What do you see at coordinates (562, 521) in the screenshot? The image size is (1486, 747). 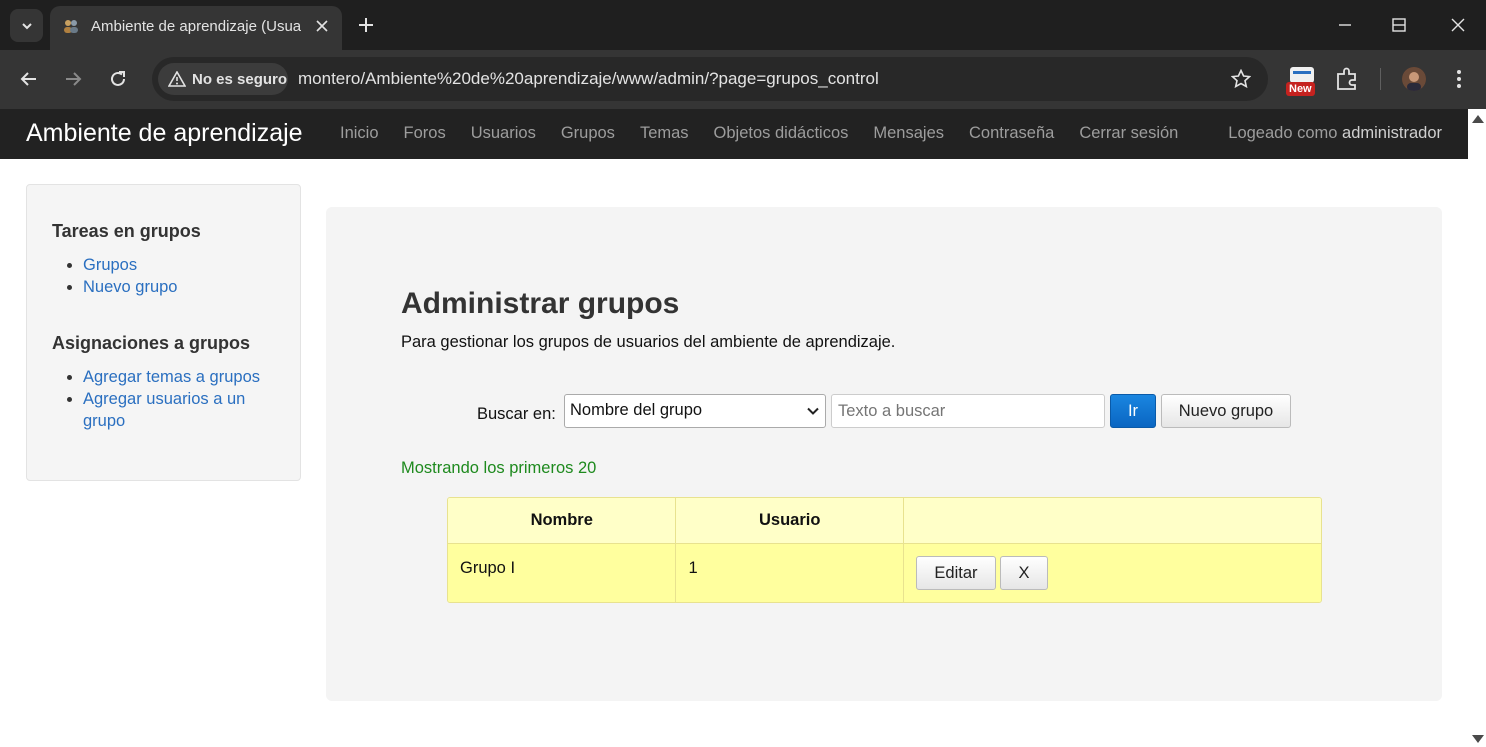 I see `column-header-nombre: Nombre` at bounding box center [562, 521].